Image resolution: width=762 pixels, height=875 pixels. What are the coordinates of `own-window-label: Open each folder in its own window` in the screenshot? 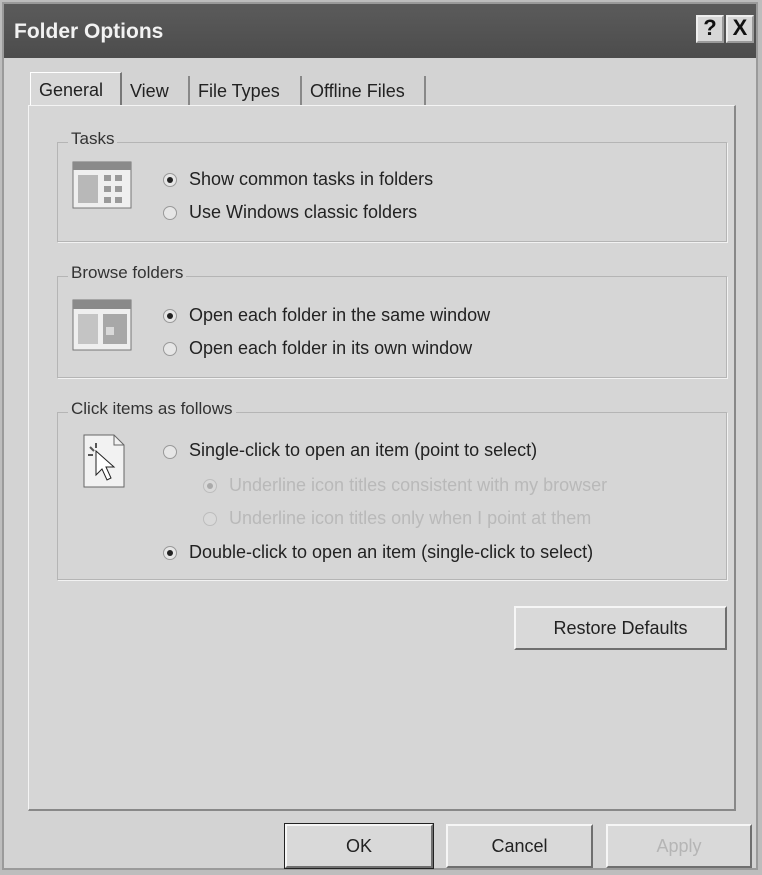 It's located at (330, 348).